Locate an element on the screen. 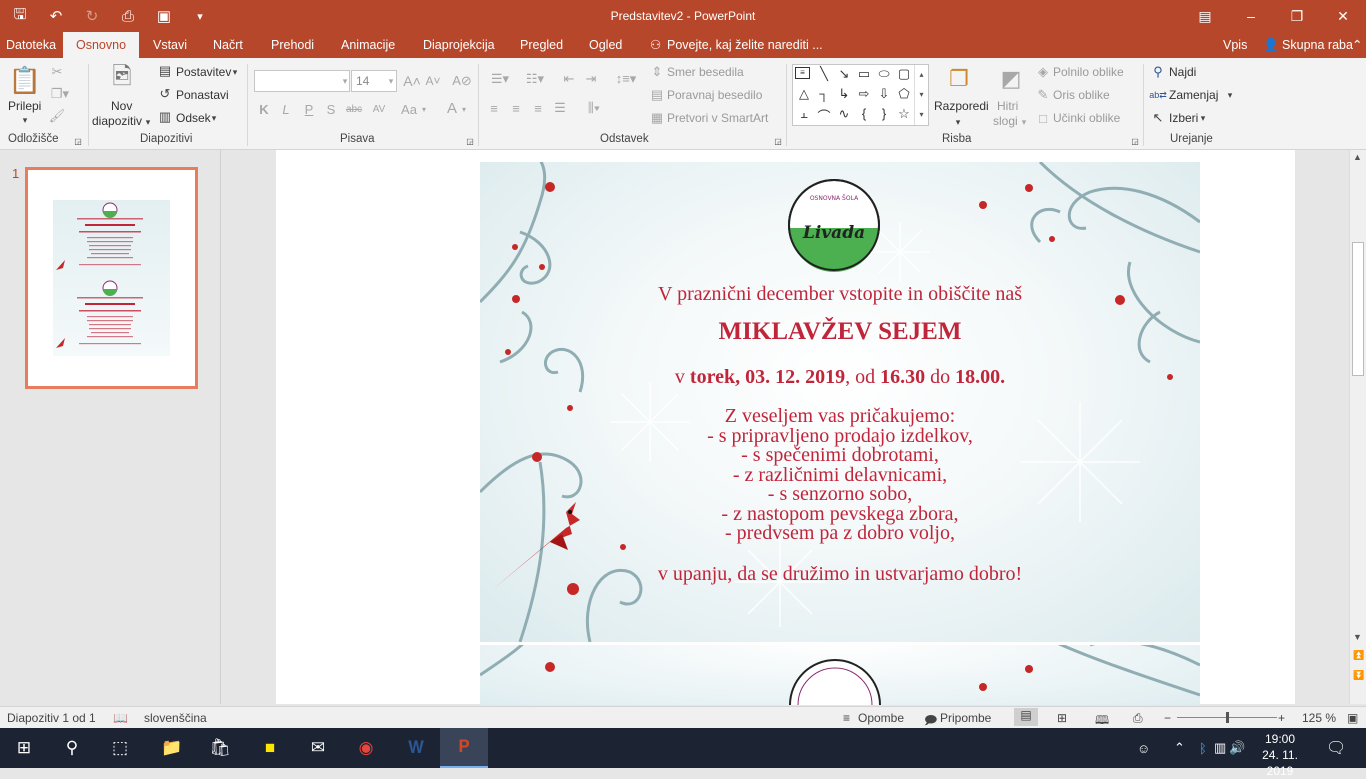  drawing-launcher-icon: ◲ is located at coordinates (1135, 141).